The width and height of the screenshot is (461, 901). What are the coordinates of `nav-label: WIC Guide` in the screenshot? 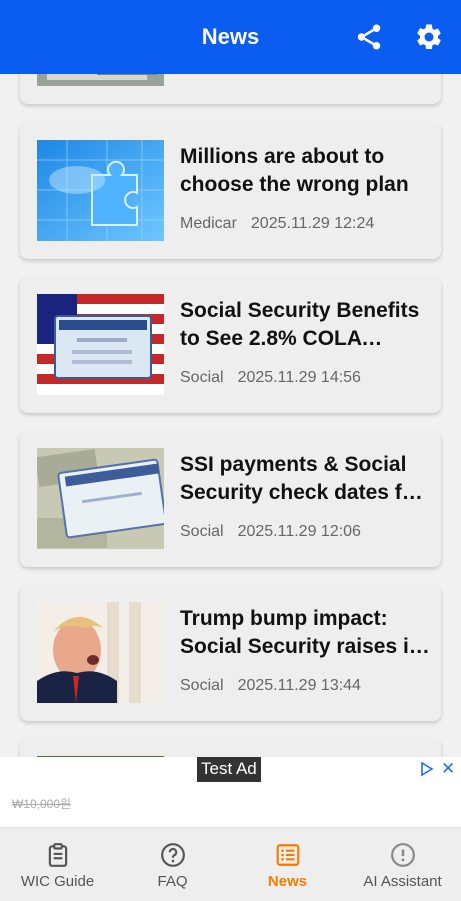 It's located at (57, 881).